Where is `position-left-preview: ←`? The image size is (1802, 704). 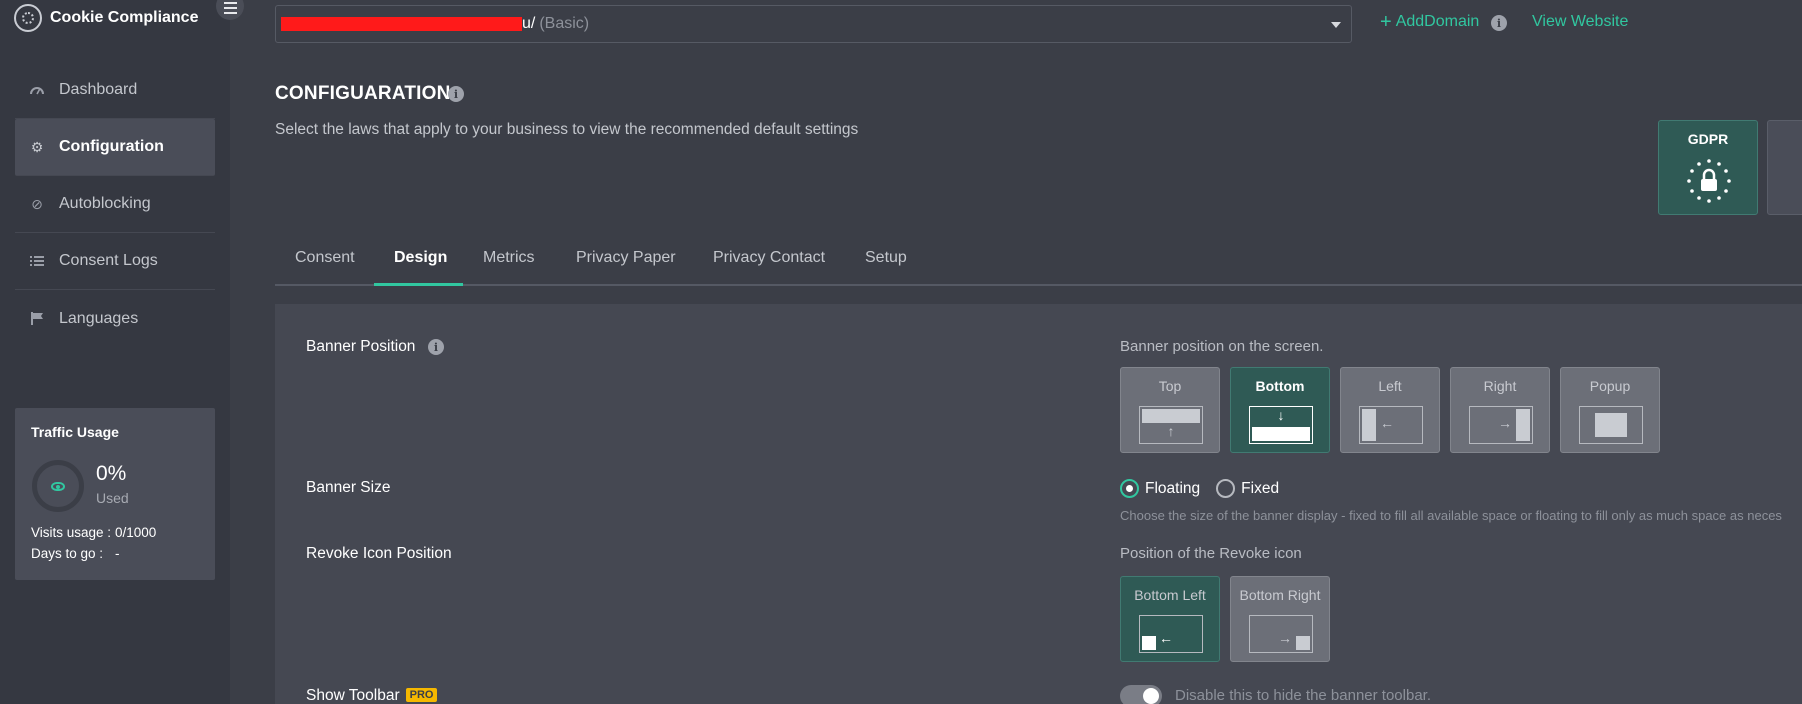 position-left-preview: ← is located at coordinates (1391, 425).